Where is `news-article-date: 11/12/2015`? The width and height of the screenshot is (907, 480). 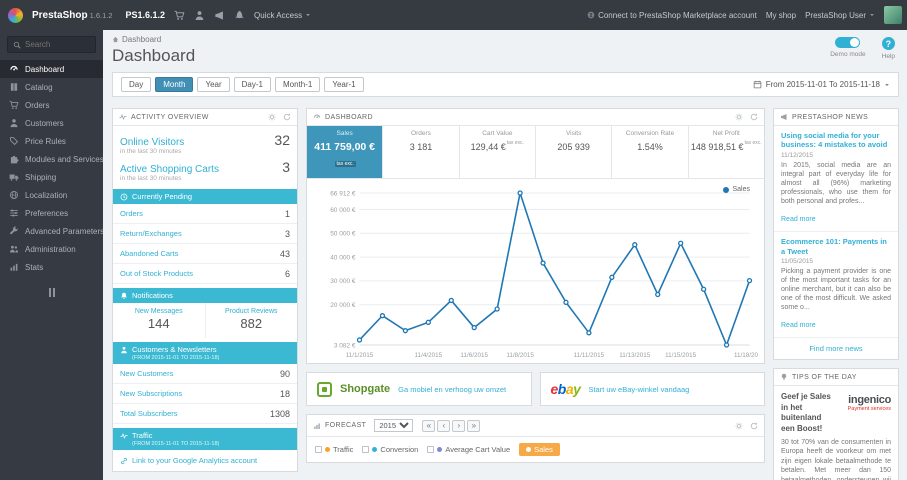
news-article-date: 11/12/2015 is located at coordinates (797, 155).